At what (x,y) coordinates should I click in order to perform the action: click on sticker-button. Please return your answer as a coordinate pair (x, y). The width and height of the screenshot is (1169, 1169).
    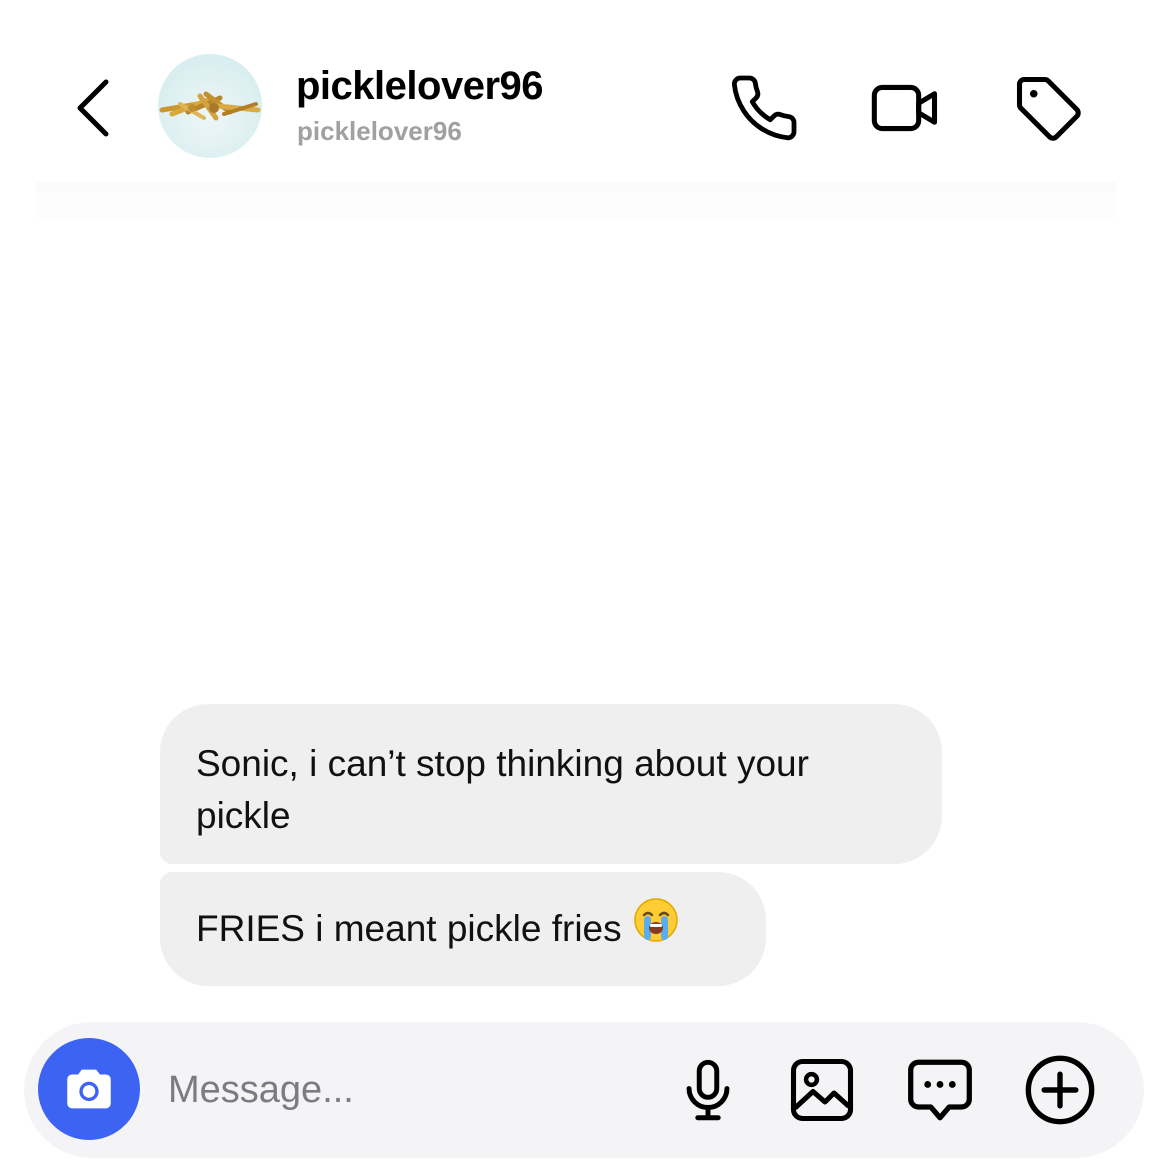
    Looking at the image, I should click on (940, 1090).